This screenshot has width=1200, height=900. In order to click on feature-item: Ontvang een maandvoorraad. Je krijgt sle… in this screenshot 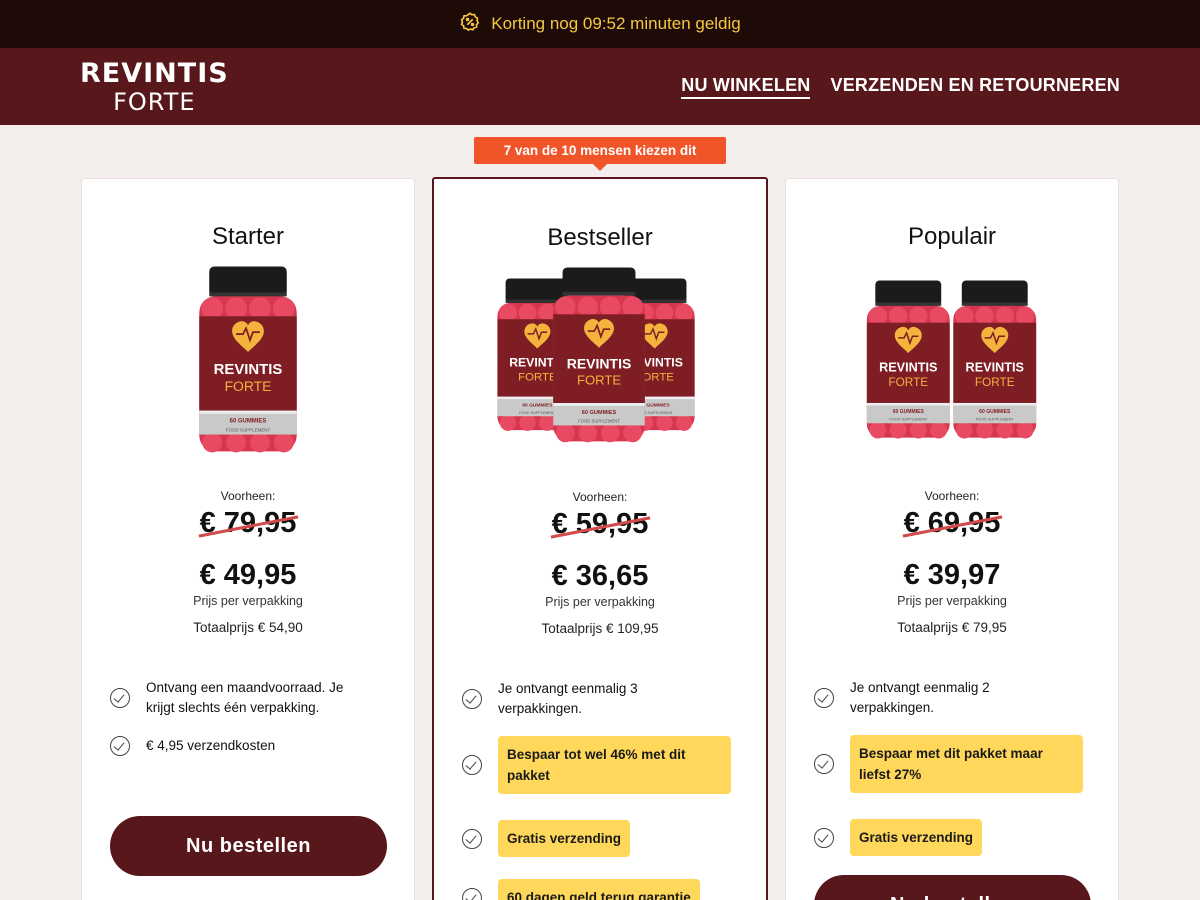, I will do `click(238, 698)`.